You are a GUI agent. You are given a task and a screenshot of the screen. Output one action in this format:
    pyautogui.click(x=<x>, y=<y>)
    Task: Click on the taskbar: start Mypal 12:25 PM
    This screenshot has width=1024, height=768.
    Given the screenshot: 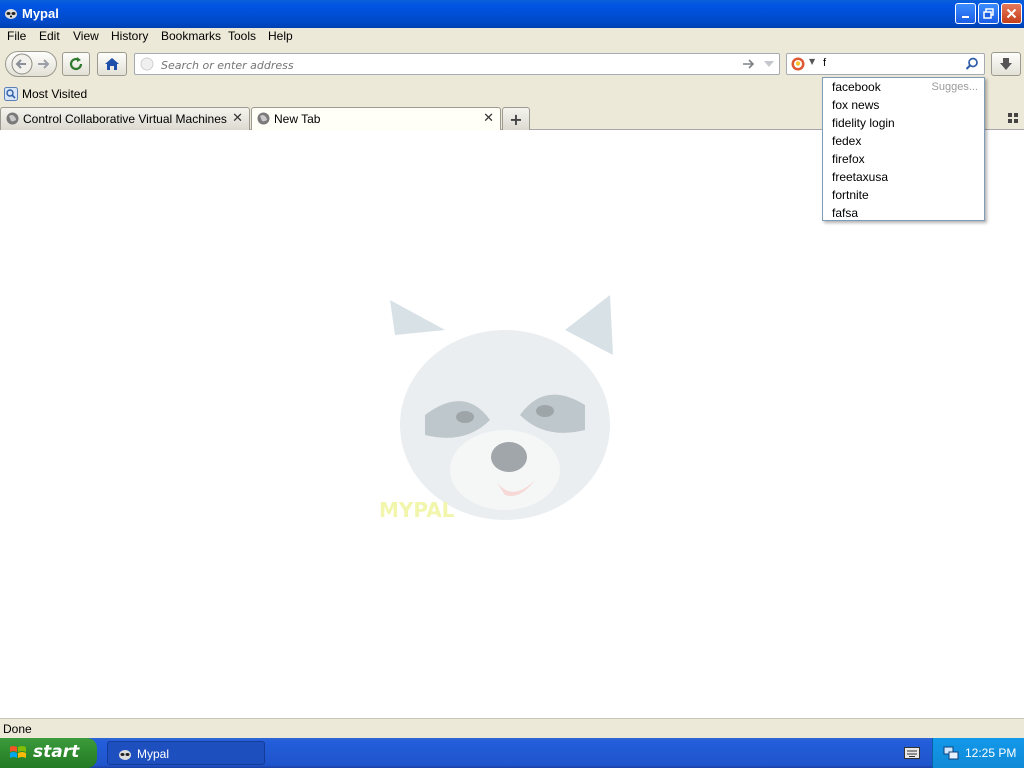 What is the action you would take?
    pyautogui.click(x=512, y=753)
    